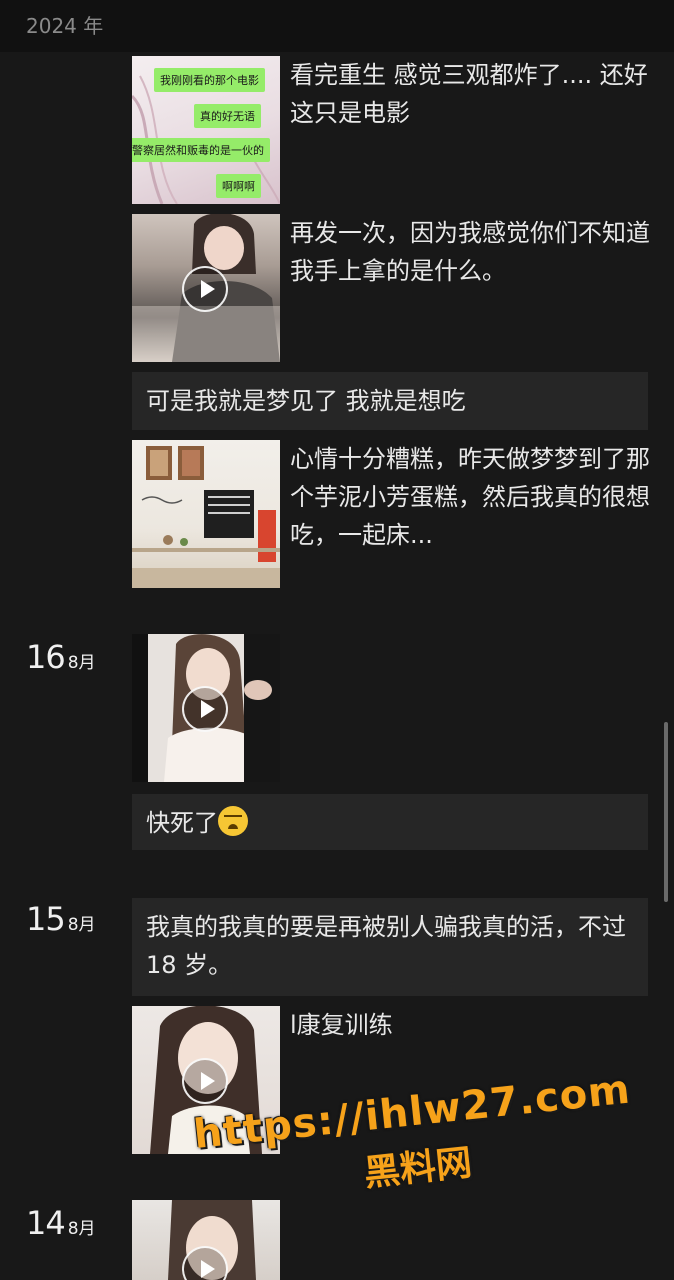 The height and width of the screenshot is (1280, 674). I want to click on text-post: 快死了, so click(390, 822).